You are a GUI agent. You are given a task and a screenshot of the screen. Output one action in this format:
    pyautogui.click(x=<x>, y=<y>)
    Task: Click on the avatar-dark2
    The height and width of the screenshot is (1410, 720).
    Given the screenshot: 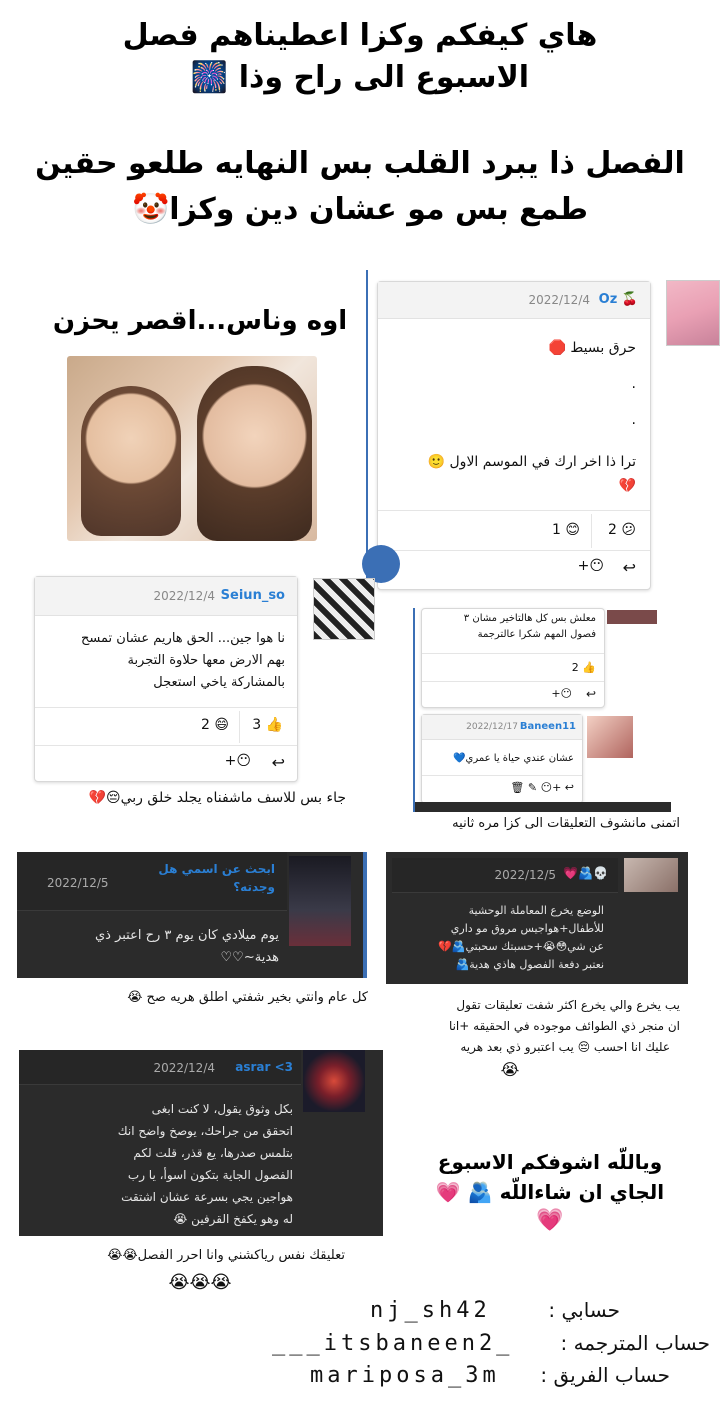 What is the action you would take?
    pyautogui.click(x=651, y=875)
    